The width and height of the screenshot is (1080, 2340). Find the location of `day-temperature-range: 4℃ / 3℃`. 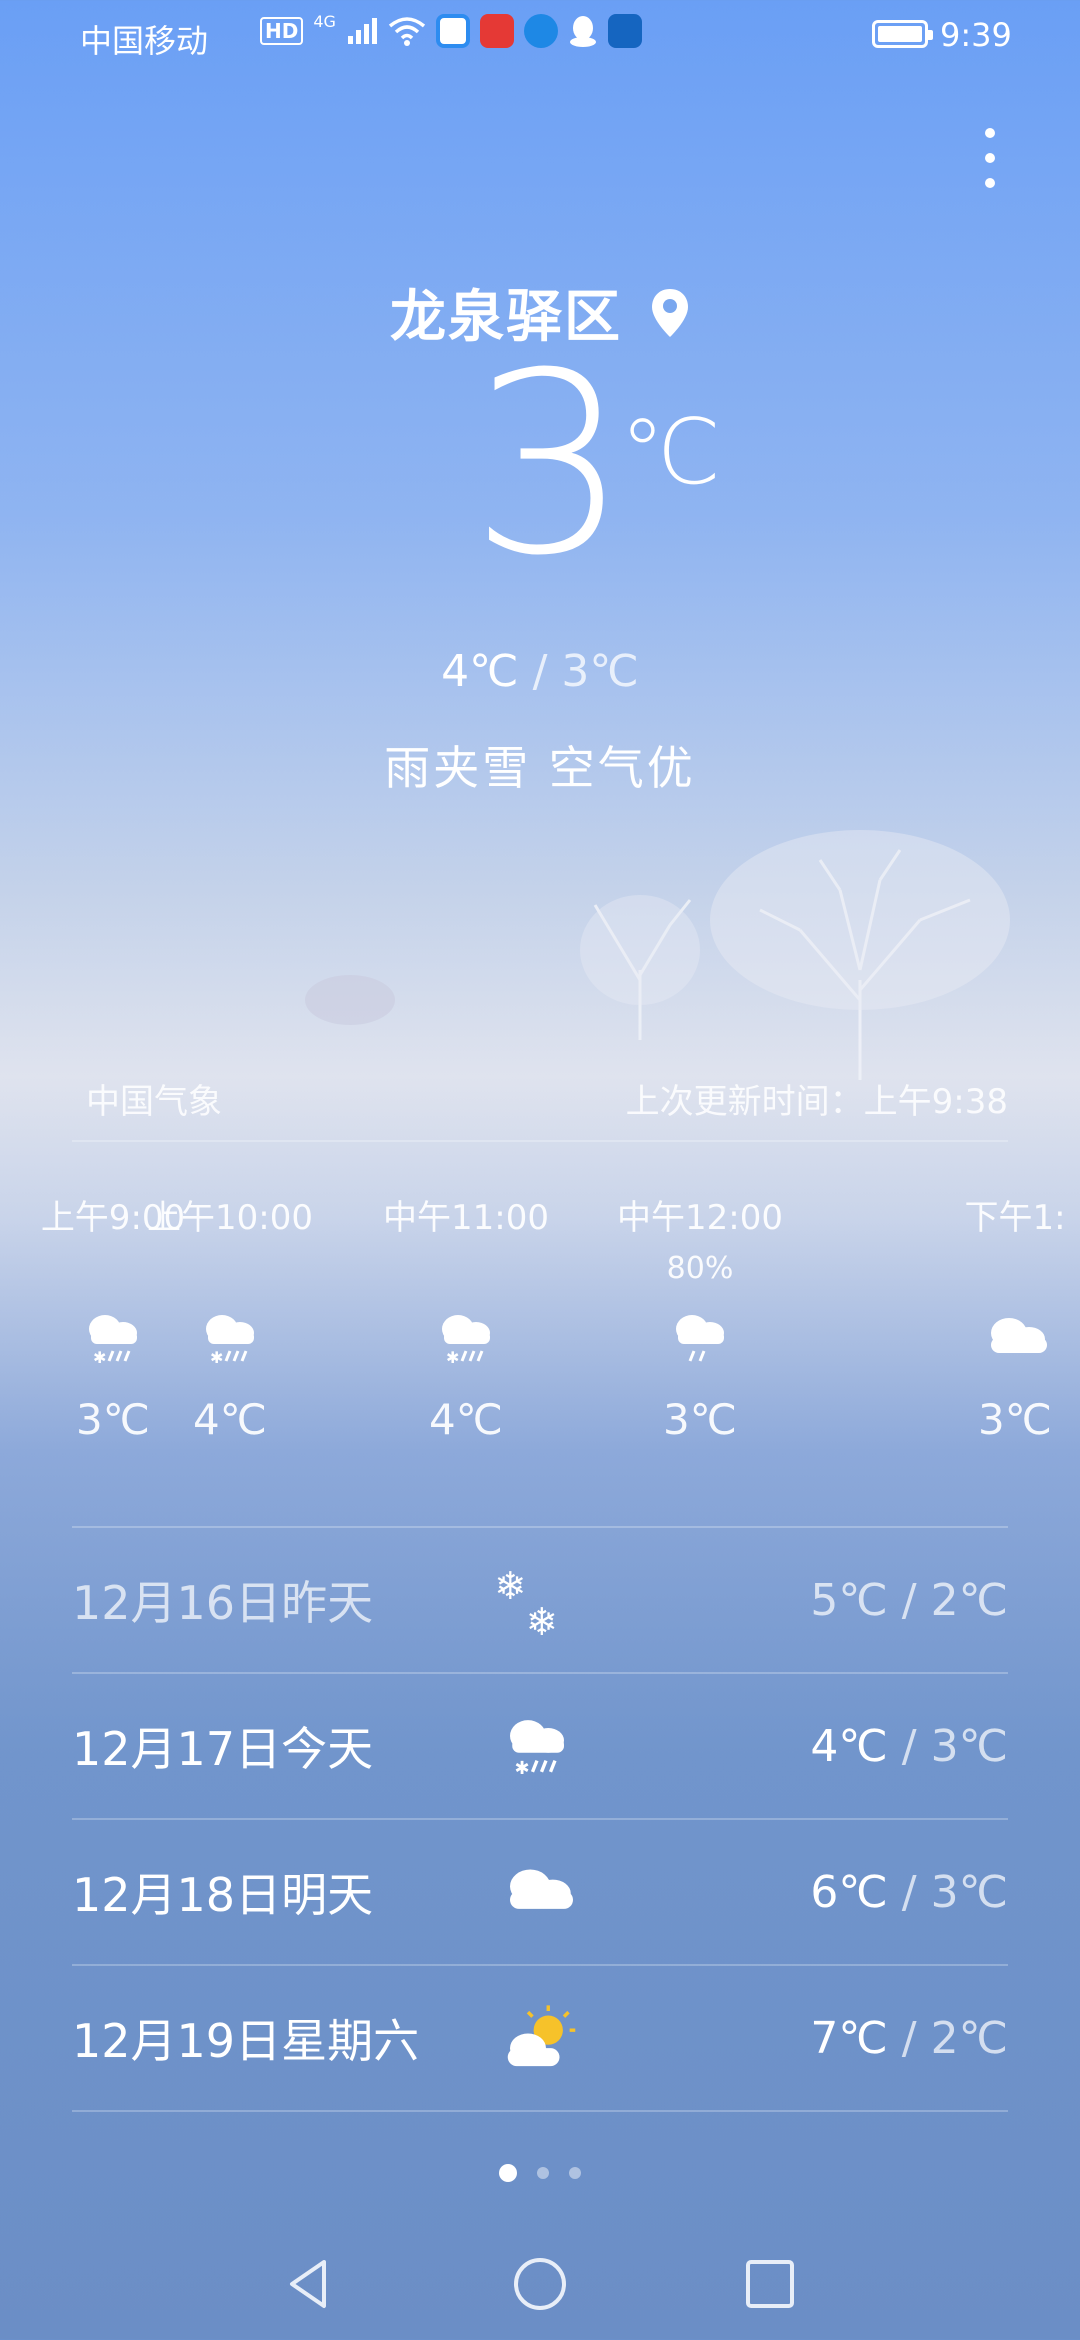

day-temperature-range: 4℃ / 3℃ is located at coordinates (909, 1746).